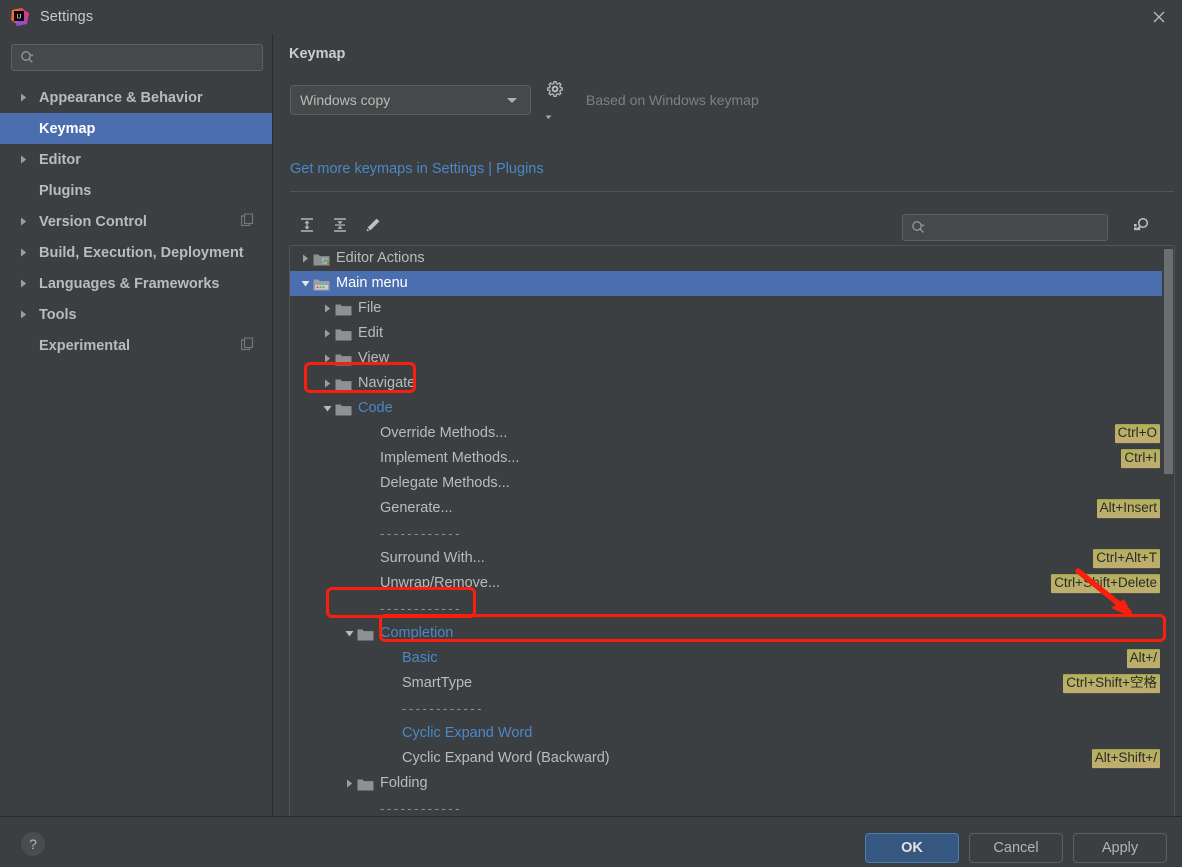  Describe the element at coordinates (1159, 17) in the screenshot. I see `close-icon` at that location.